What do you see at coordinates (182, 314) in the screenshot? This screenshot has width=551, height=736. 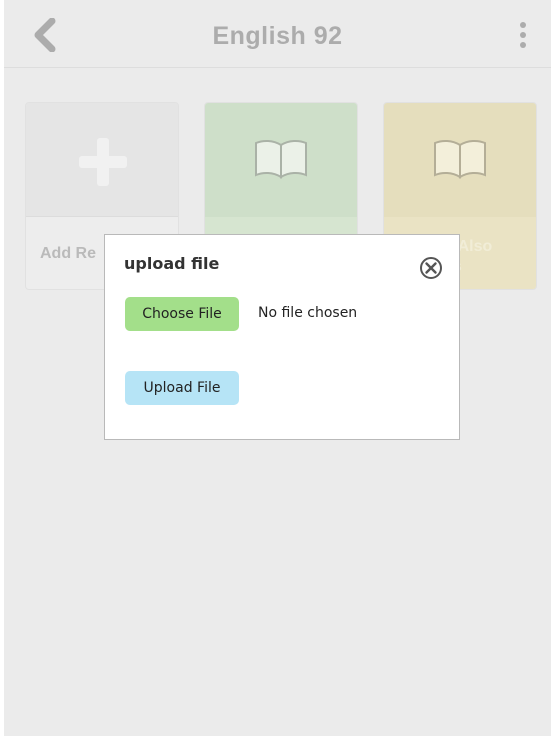 I see `choose-file-button: Choose File` at bounding box center [182, 314].